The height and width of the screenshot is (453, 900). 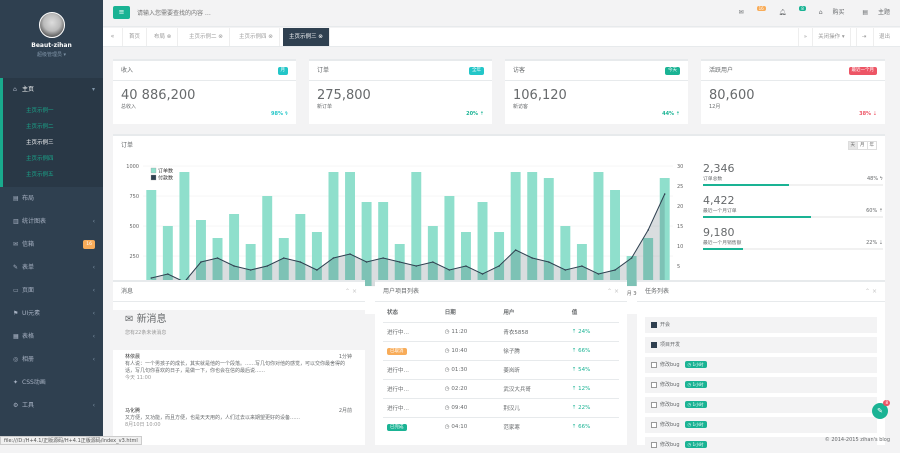 I want to click on sidebar-item-tables: ▦ 表格 ‹, so click(x=51, y=336).